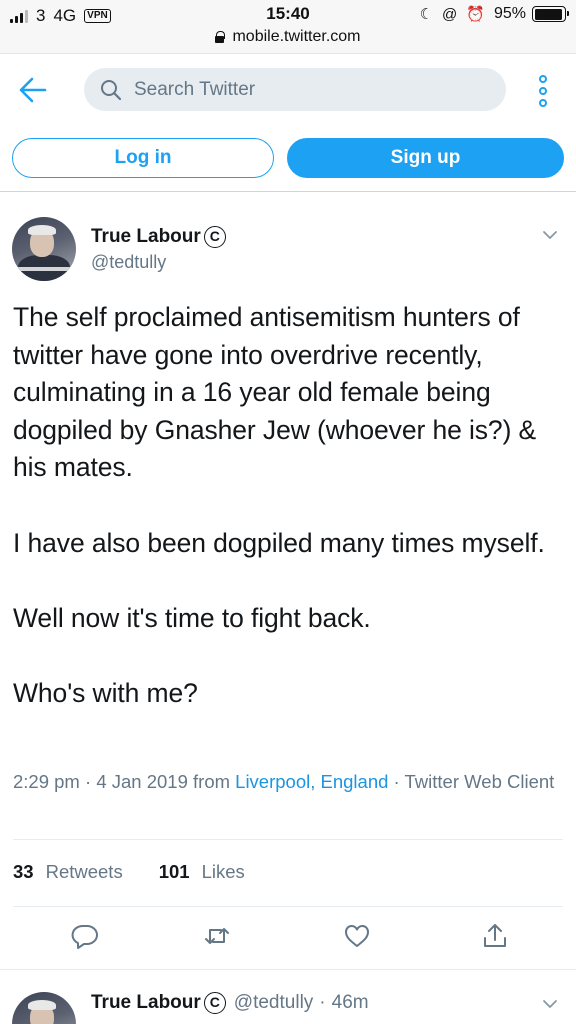 The height and width of the screenshot is (1024, 576). What do you see at coordinates (425, 158) in the screenshot?
I see `signup-button: Sign up` at bounding box center [425, 158].